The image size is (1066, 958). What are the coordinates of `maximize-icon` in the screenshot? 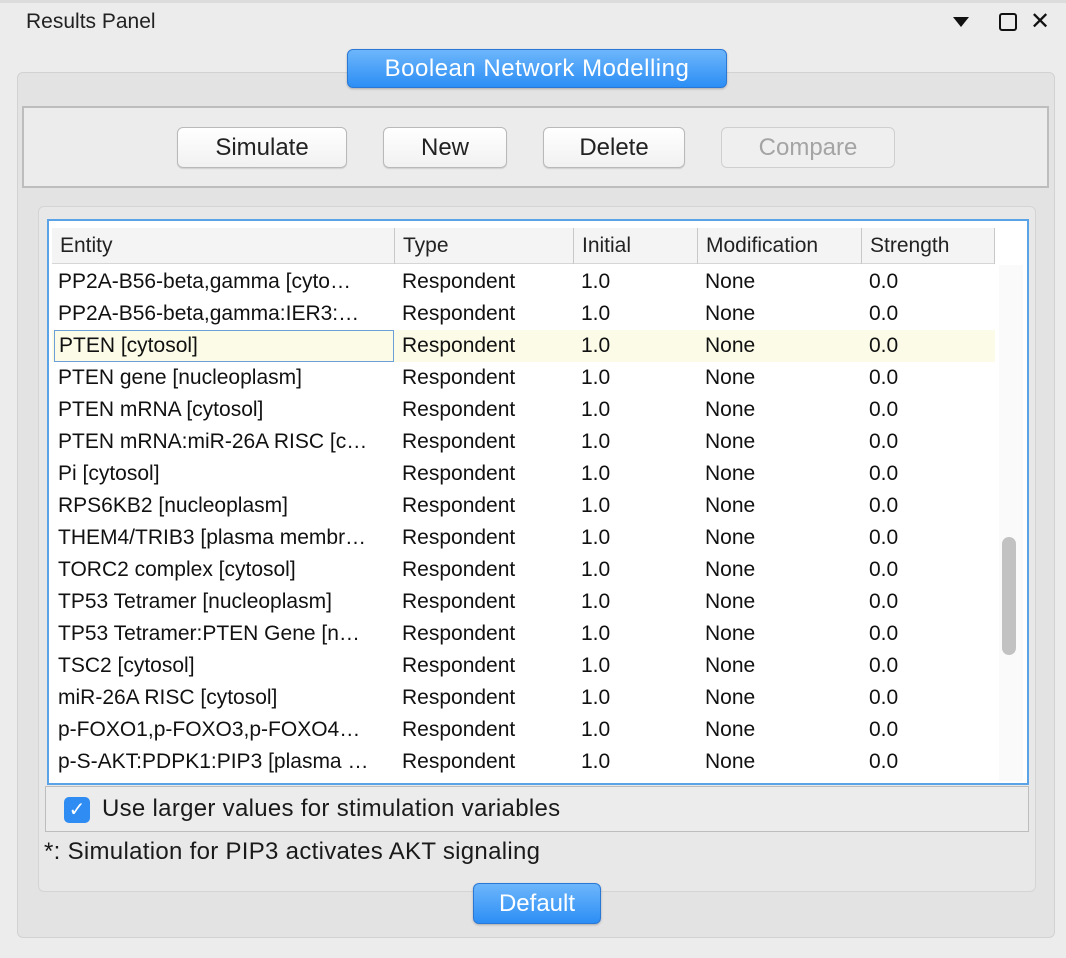 It's located at (1008, 22).